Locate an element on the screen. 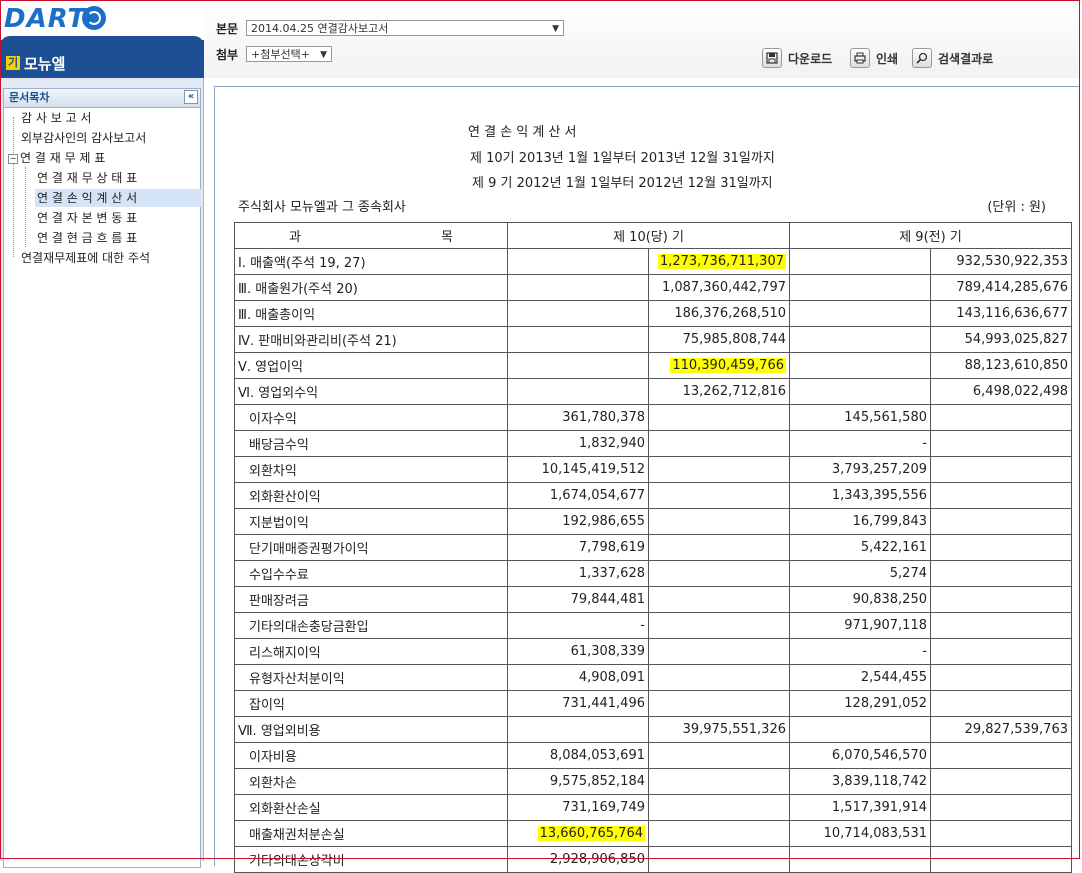 The image size is (1082, 873). current-detail-value: 731,169,749 is located at coordinates (578, 807).